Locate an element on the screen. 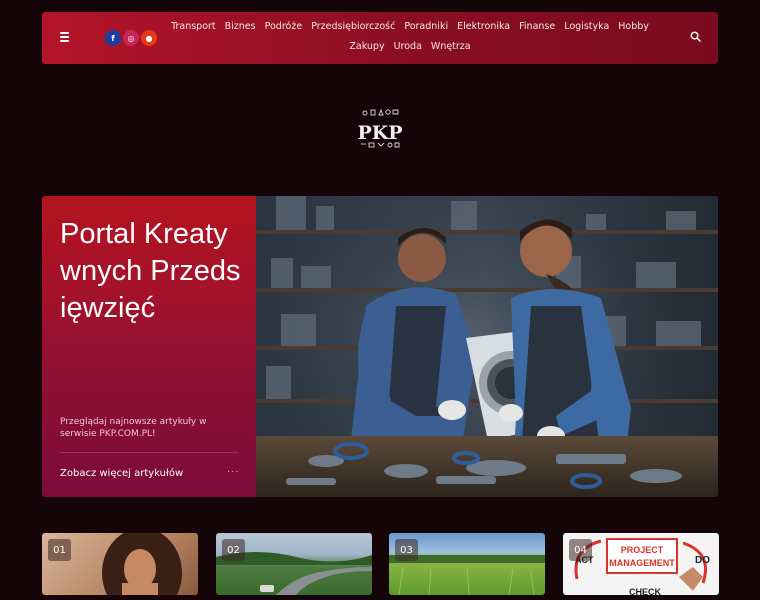 The height and width of the screenshot is (600, 760). nav-item-przedsiebiorczosc: Przedsiębiorczość is located at coordinates (353, 27).